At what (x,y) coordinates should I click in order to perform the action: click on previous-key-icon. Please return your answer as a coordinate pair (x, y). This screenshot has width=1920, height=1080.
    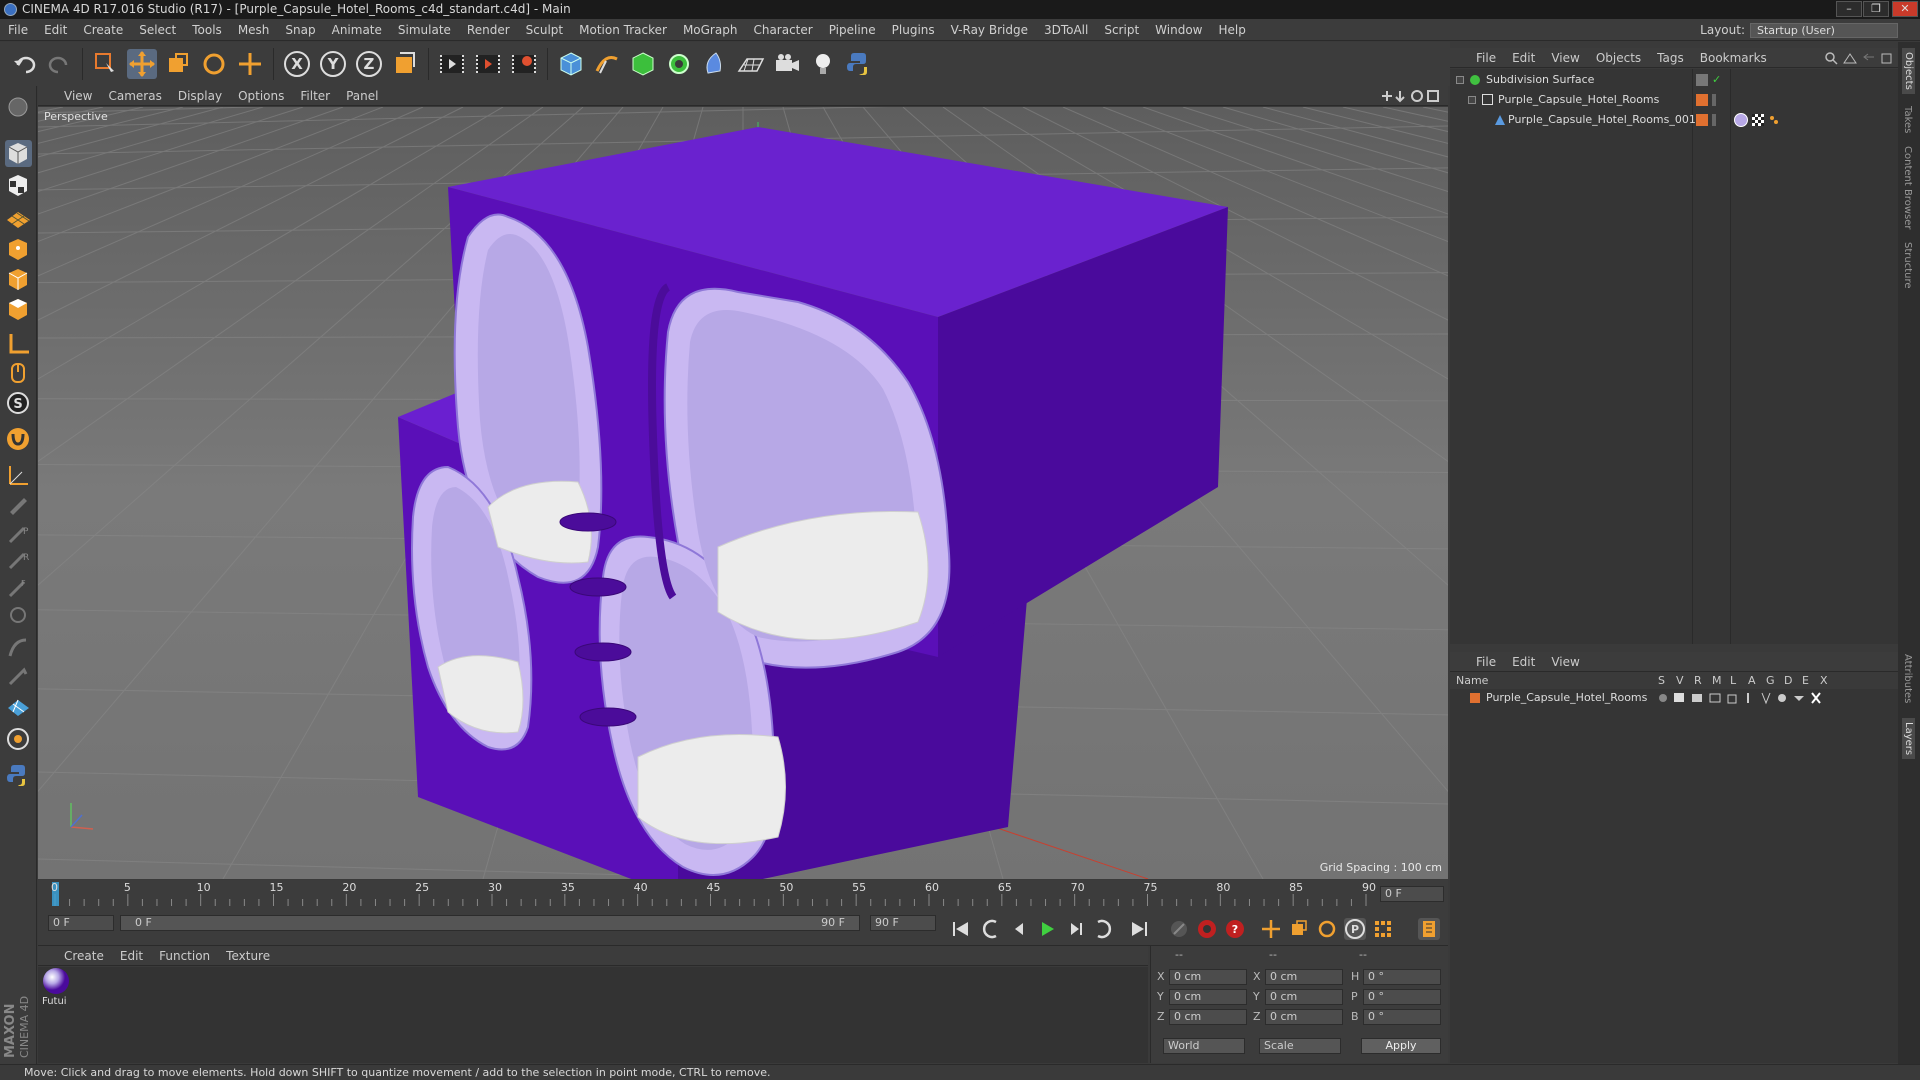
    Looking at the image, I should click on (991, 929).